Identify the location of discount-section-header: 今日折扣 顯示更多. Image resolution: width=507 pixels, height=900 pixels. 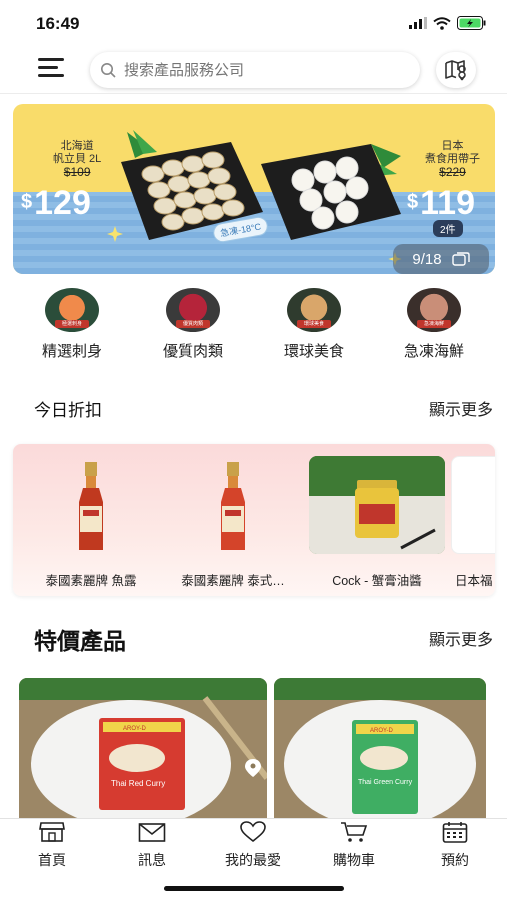
(253, 409).